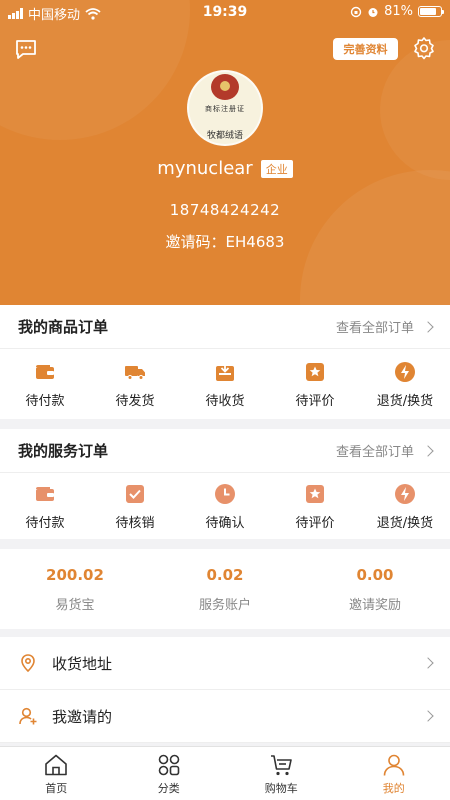  What do you see at coordinates (225, 242) in the screenshot?
I see `invite-code: 邀请码：EH4683` at bounding box center [225, 242].